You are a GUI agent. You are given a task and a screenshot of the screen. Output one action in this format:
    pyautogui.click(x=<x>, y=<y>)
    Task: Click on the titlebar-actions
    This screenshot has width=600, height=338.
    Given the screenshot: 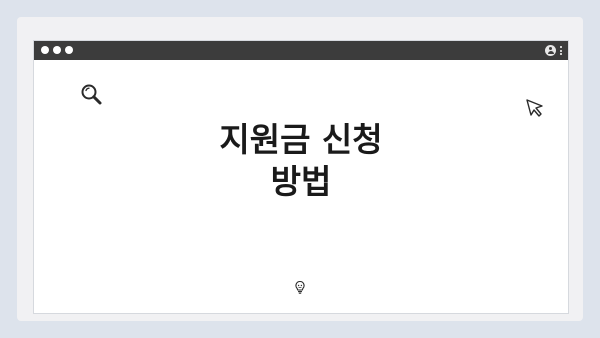 What is the action you would take?
    pyautogui.click(x=553, y=50)
    